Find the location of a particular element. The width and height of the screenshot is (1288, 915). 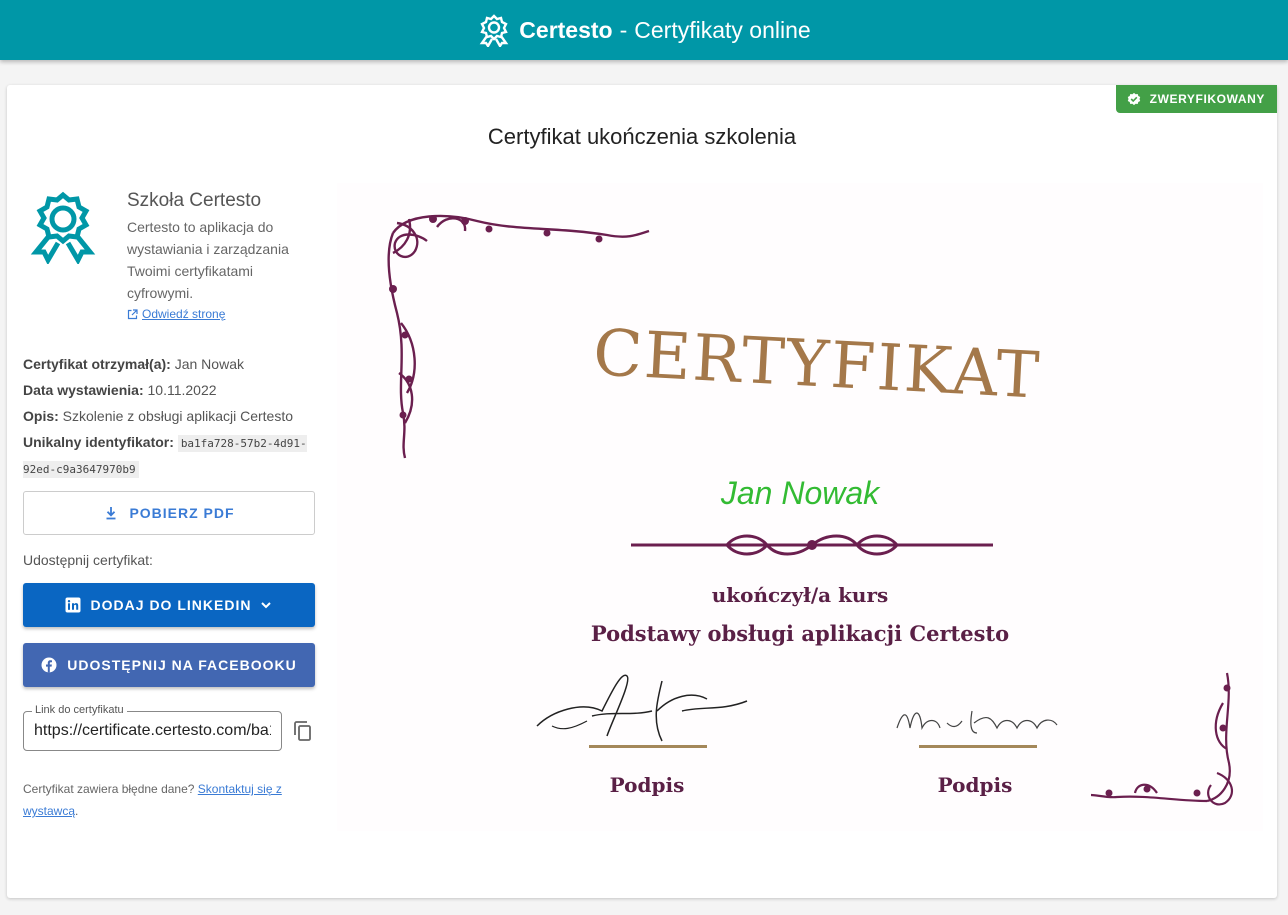

certificate-completed-text: ukończył/a kurs is located at coordinates (800, 595).